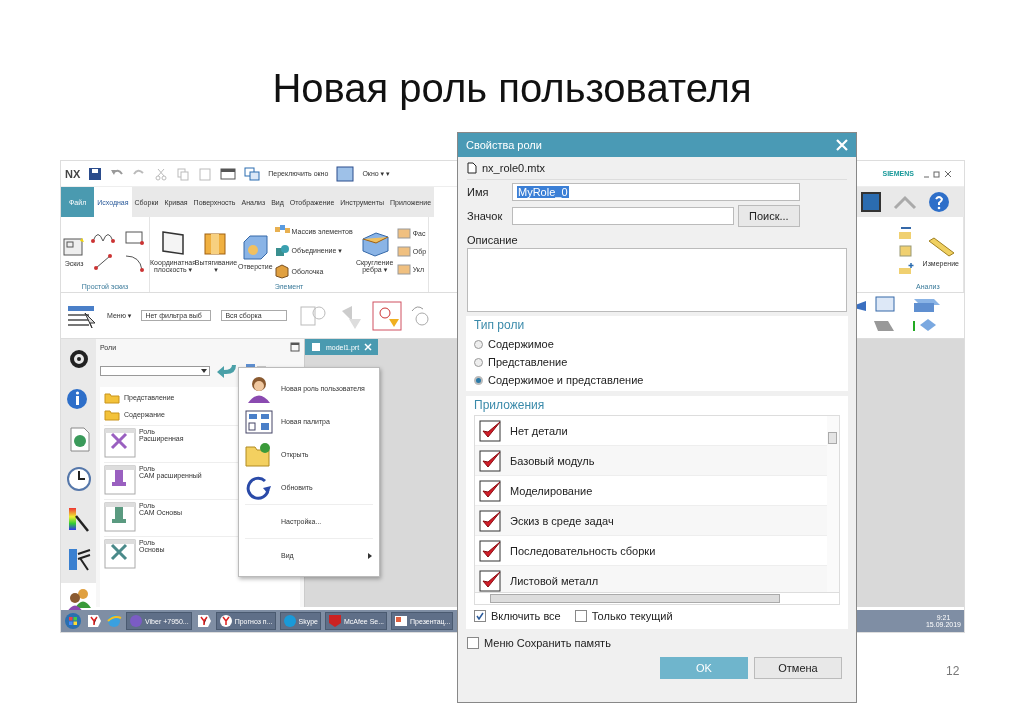 The image size is (1024, 703). What do you see at coordinates (547, 643) in the screenshot?
I see `checkbox-label: Меню Сохранить память` at bounding box center [547, 643].